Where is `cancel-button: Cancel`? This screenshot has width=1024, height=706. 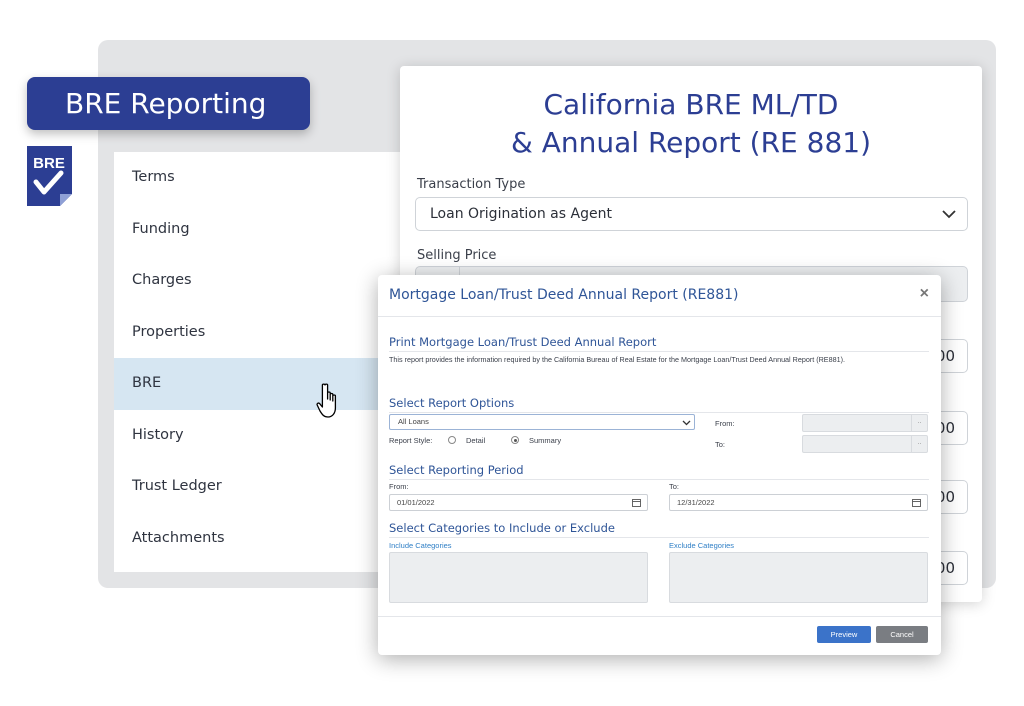 cancel-button: Cancel is located at coordinates (902, 634).